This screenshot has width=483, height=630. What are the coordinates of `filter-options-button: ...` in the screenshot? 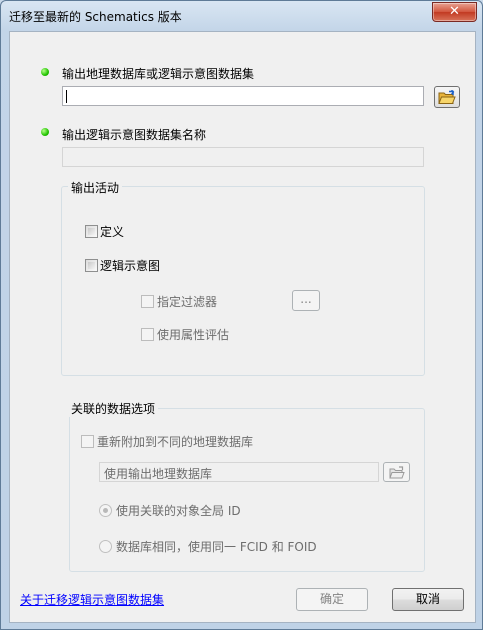 It's located at (306, 300).